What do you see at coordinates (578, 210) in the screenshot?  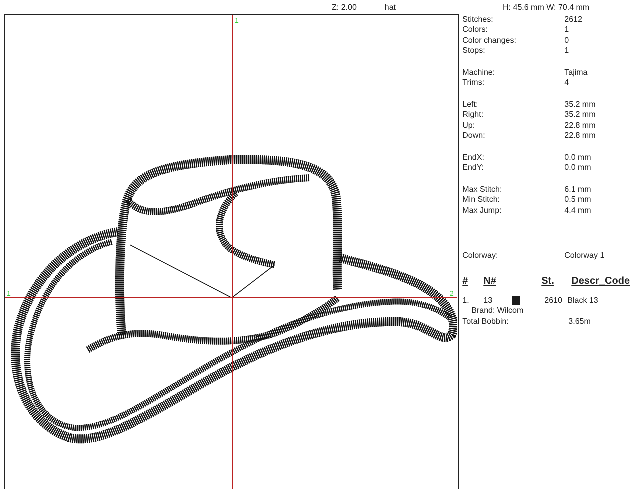 I see `stat-value: 4.4 mm` at bounding box center [578, 210].